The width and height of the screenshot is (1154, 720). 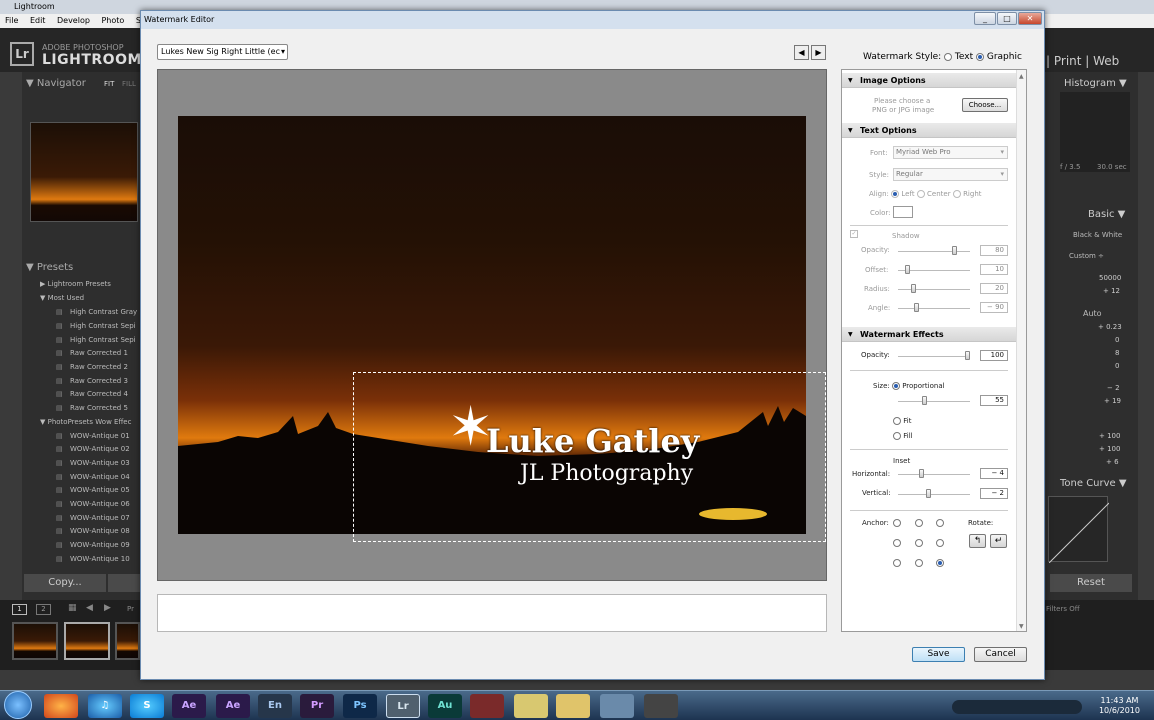 What do you see at coordinates (1017, 707) in the screenshot?
I see `media-controls` at bounding box center [1017, 707].